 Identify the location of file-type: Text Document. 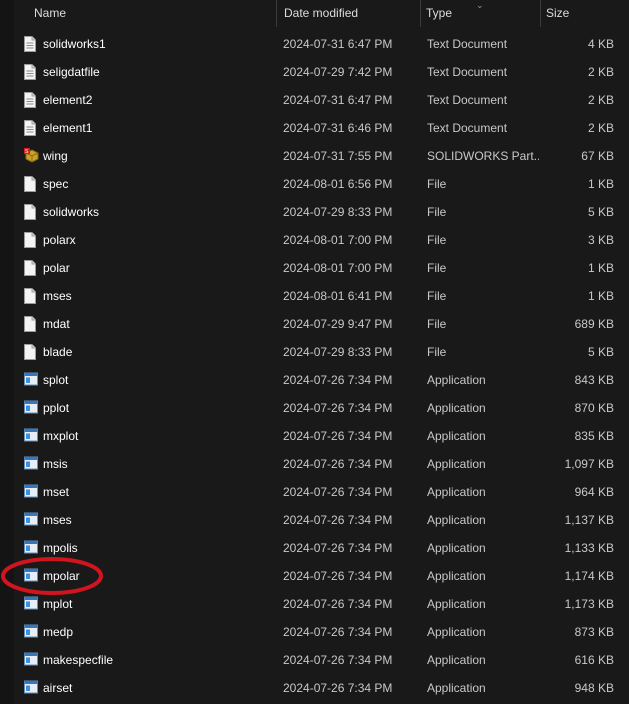
(467, 100).